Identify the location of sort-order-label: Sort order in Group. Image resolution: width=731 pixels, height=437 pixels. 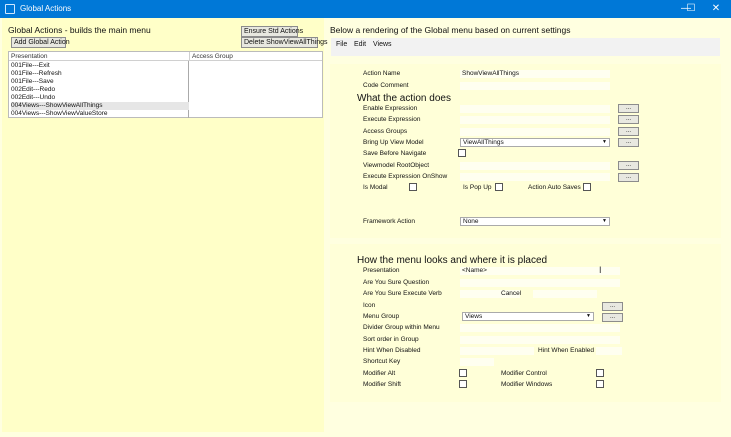
(391, 339).